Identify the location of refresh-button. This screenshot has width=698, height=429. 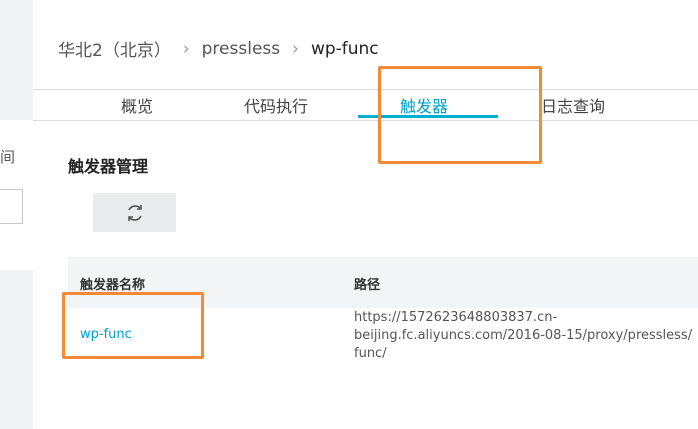
(134, 212).